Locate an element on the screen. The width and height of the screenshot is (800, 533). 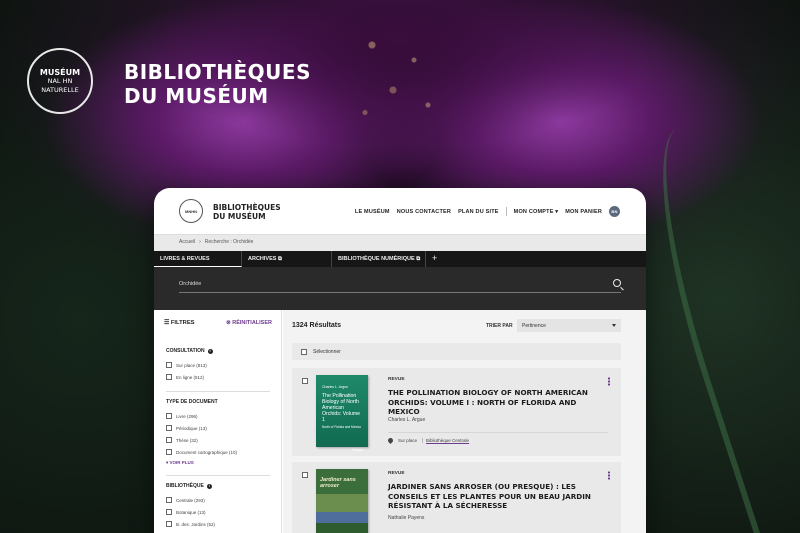
filter-section-title: BIBLIOTHÈQUE i is located at coordinates (218, 486).